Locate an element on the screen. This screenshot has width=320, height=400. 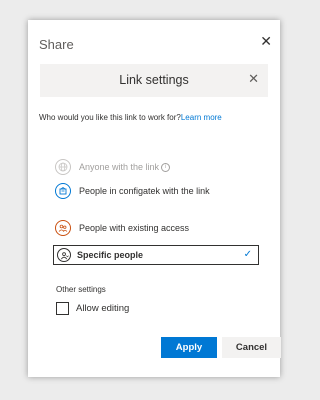
allow-editing-row: Allow editing is located at coordinates (92, 308).